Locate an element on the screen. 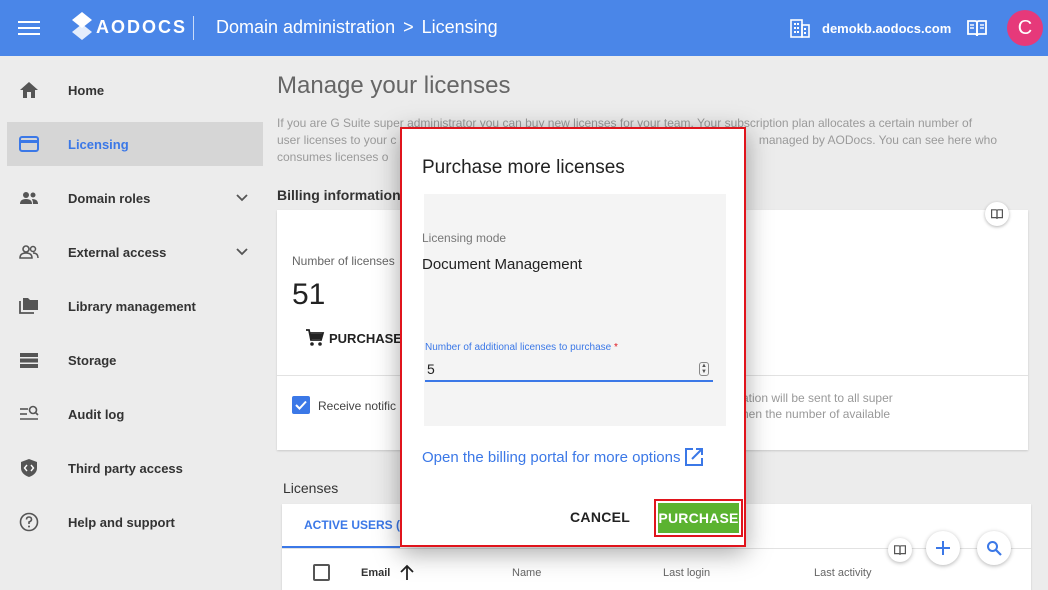  select-all-checkbox is located at coordinates (321, 572).